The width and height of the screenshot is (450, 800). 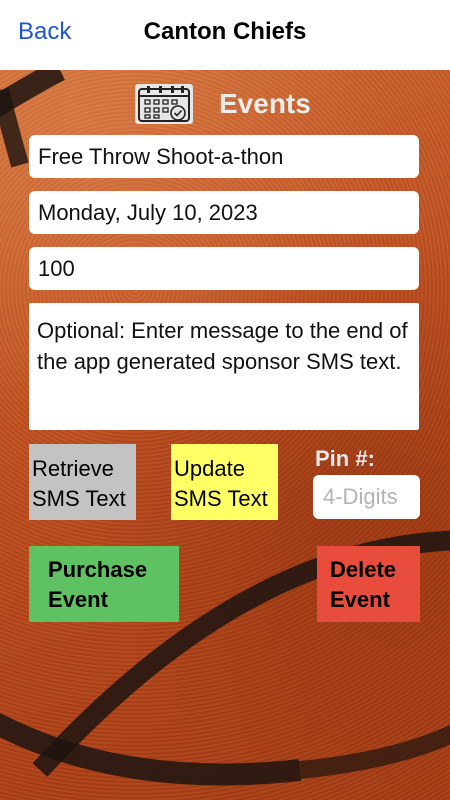 I want to click on update-button-line1: Update, so click(x=209, y=468).